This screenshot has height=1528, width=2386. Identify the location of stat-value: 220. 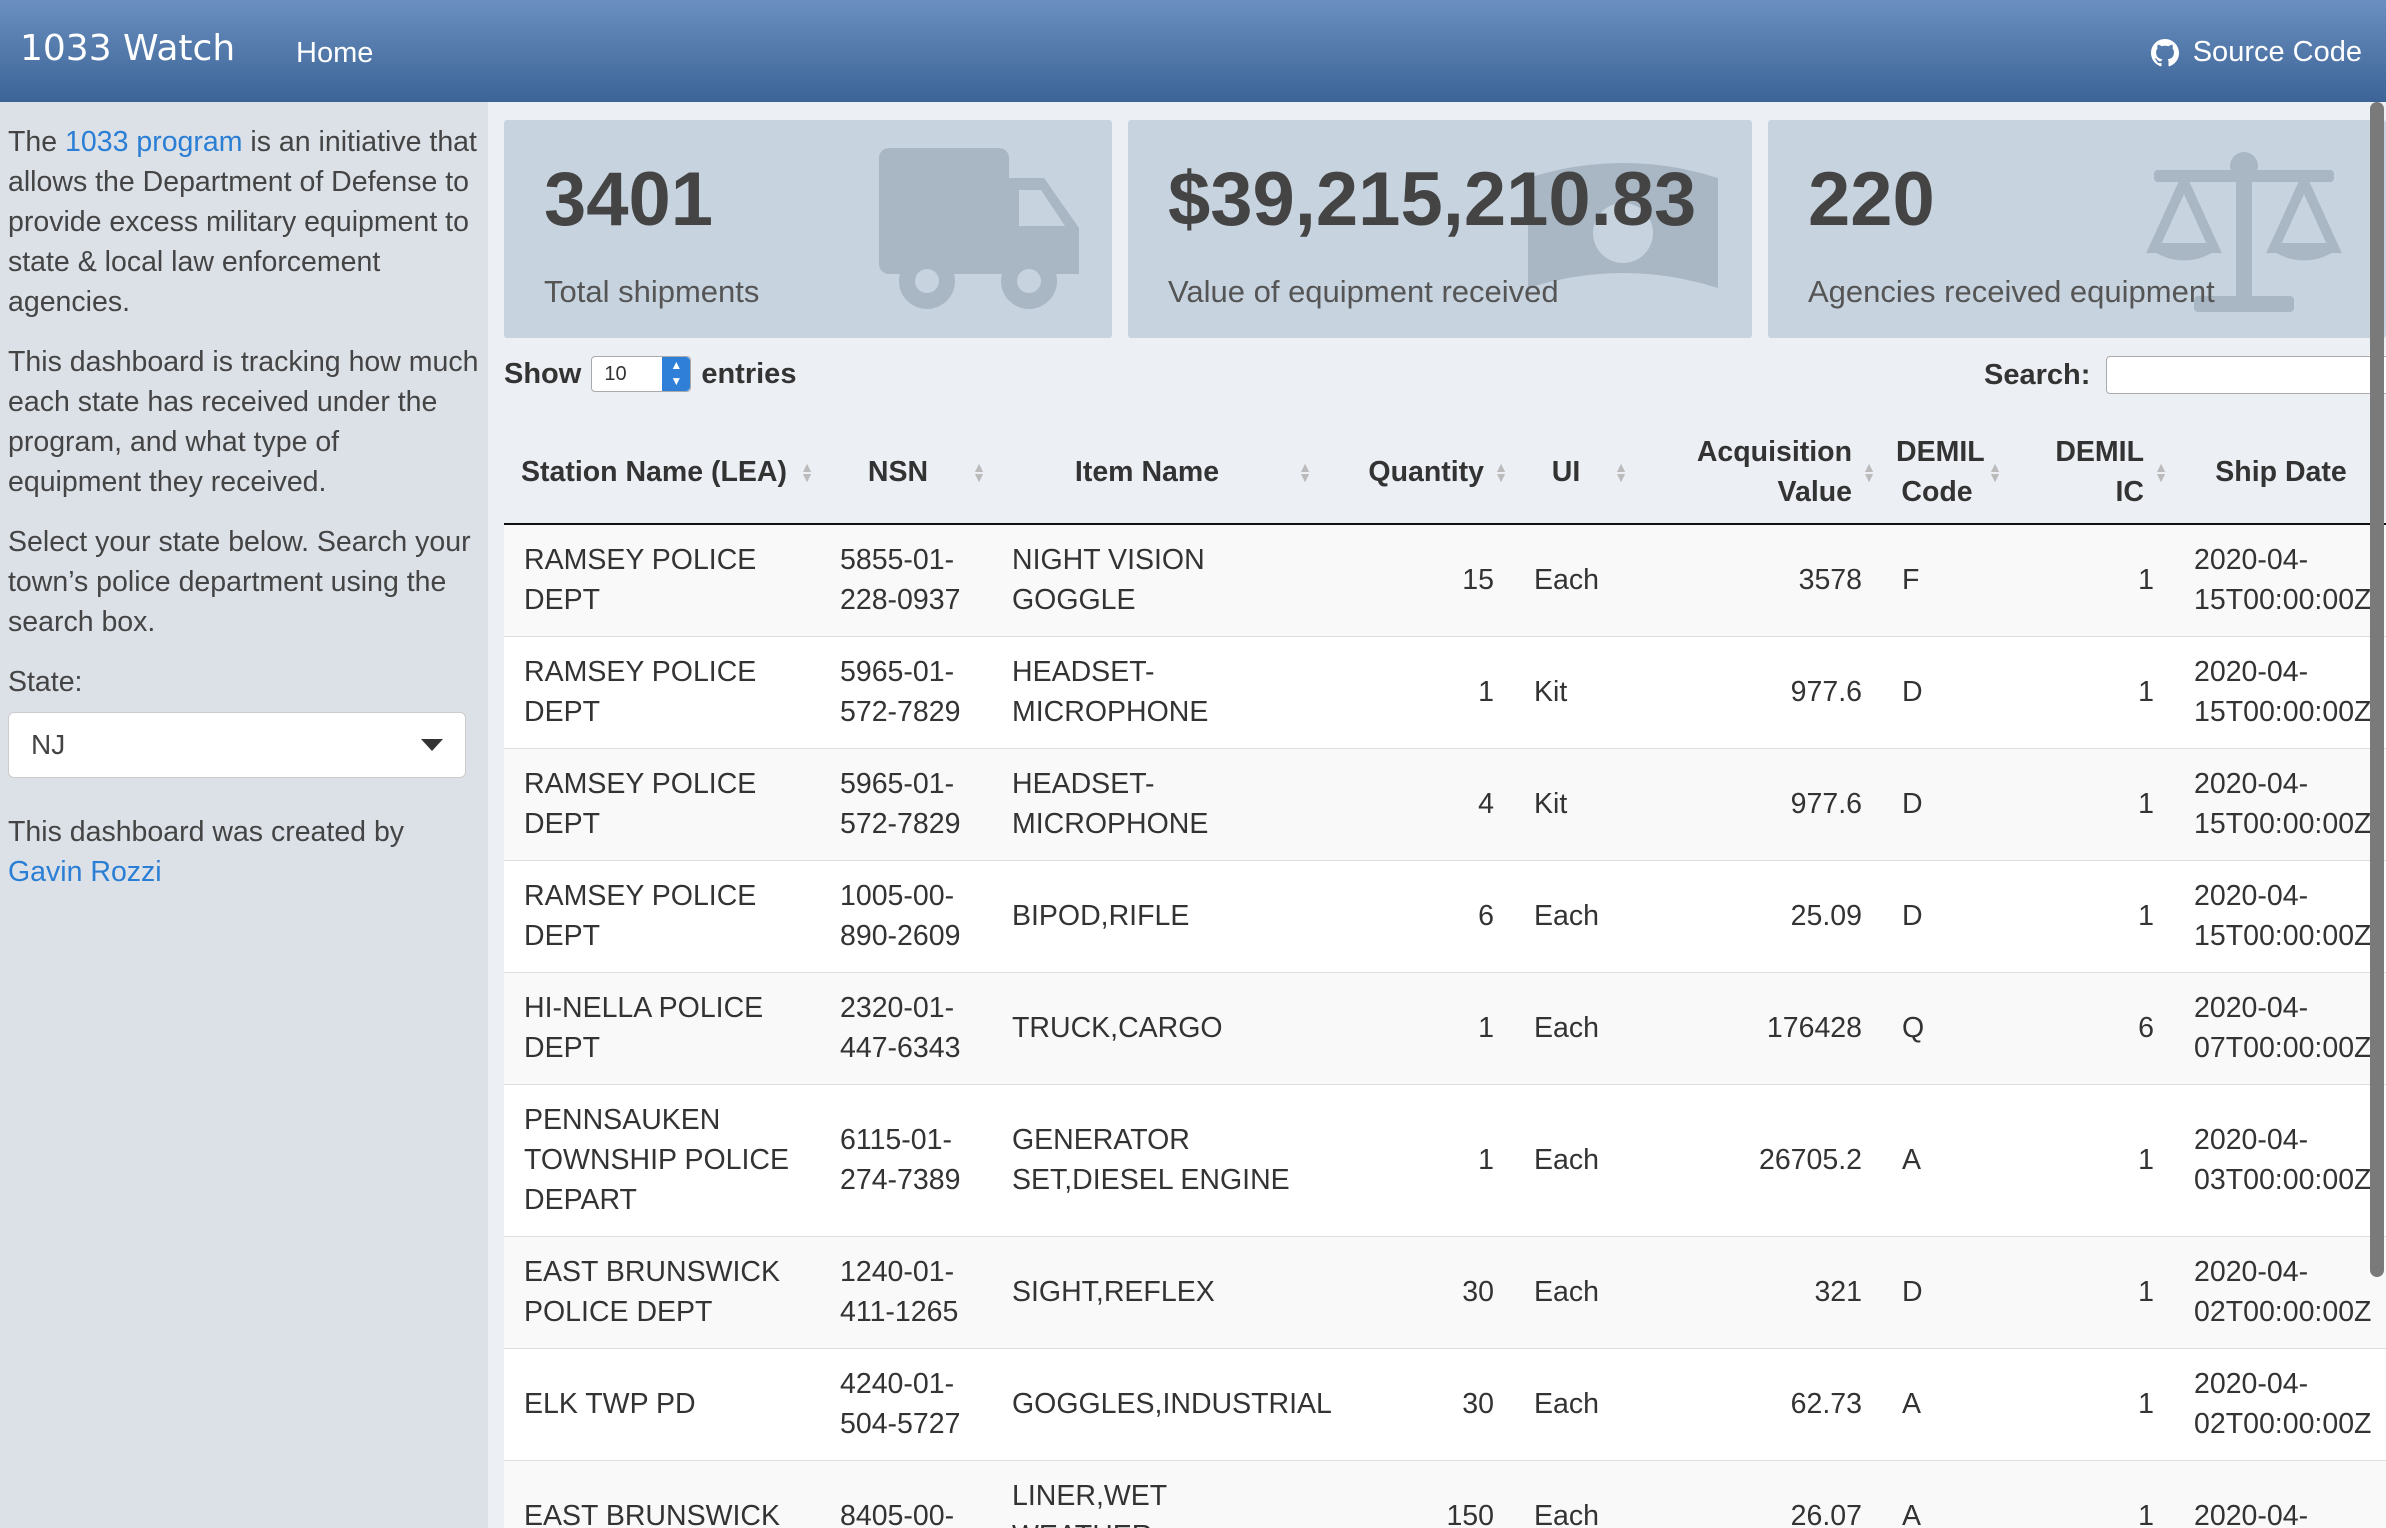
(1871, 199).